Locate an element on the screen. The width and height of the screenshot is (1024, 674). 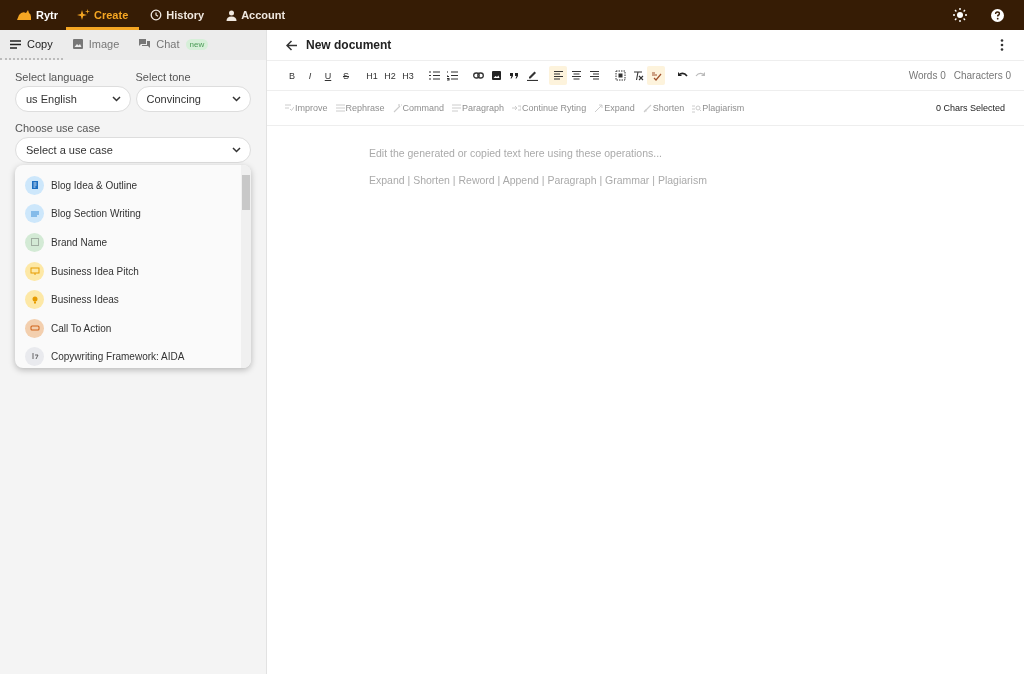
align-left-icon is located at coordinates (558, 75).